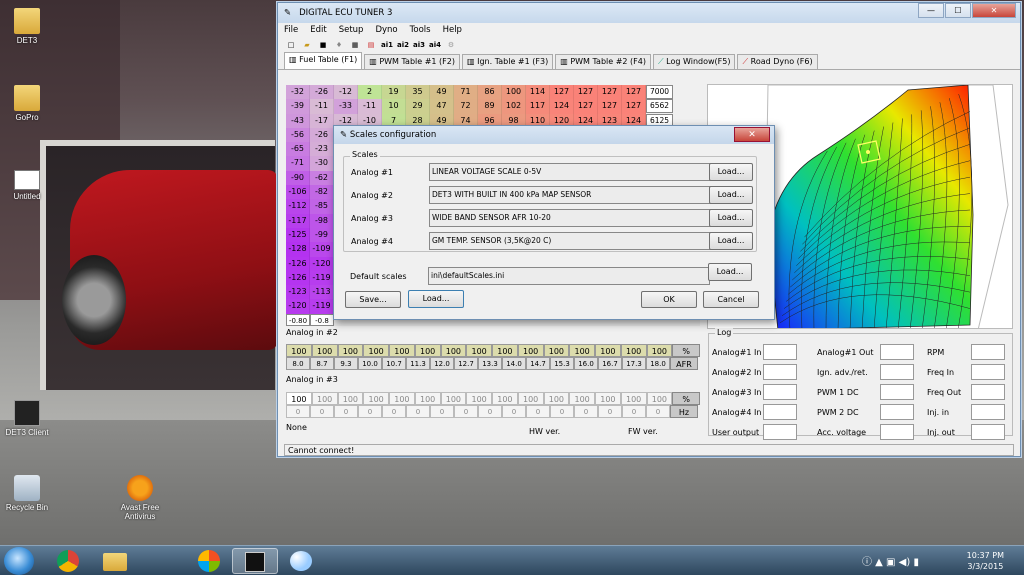  I want to click on fuel-cell: -26, so click(322, 135).